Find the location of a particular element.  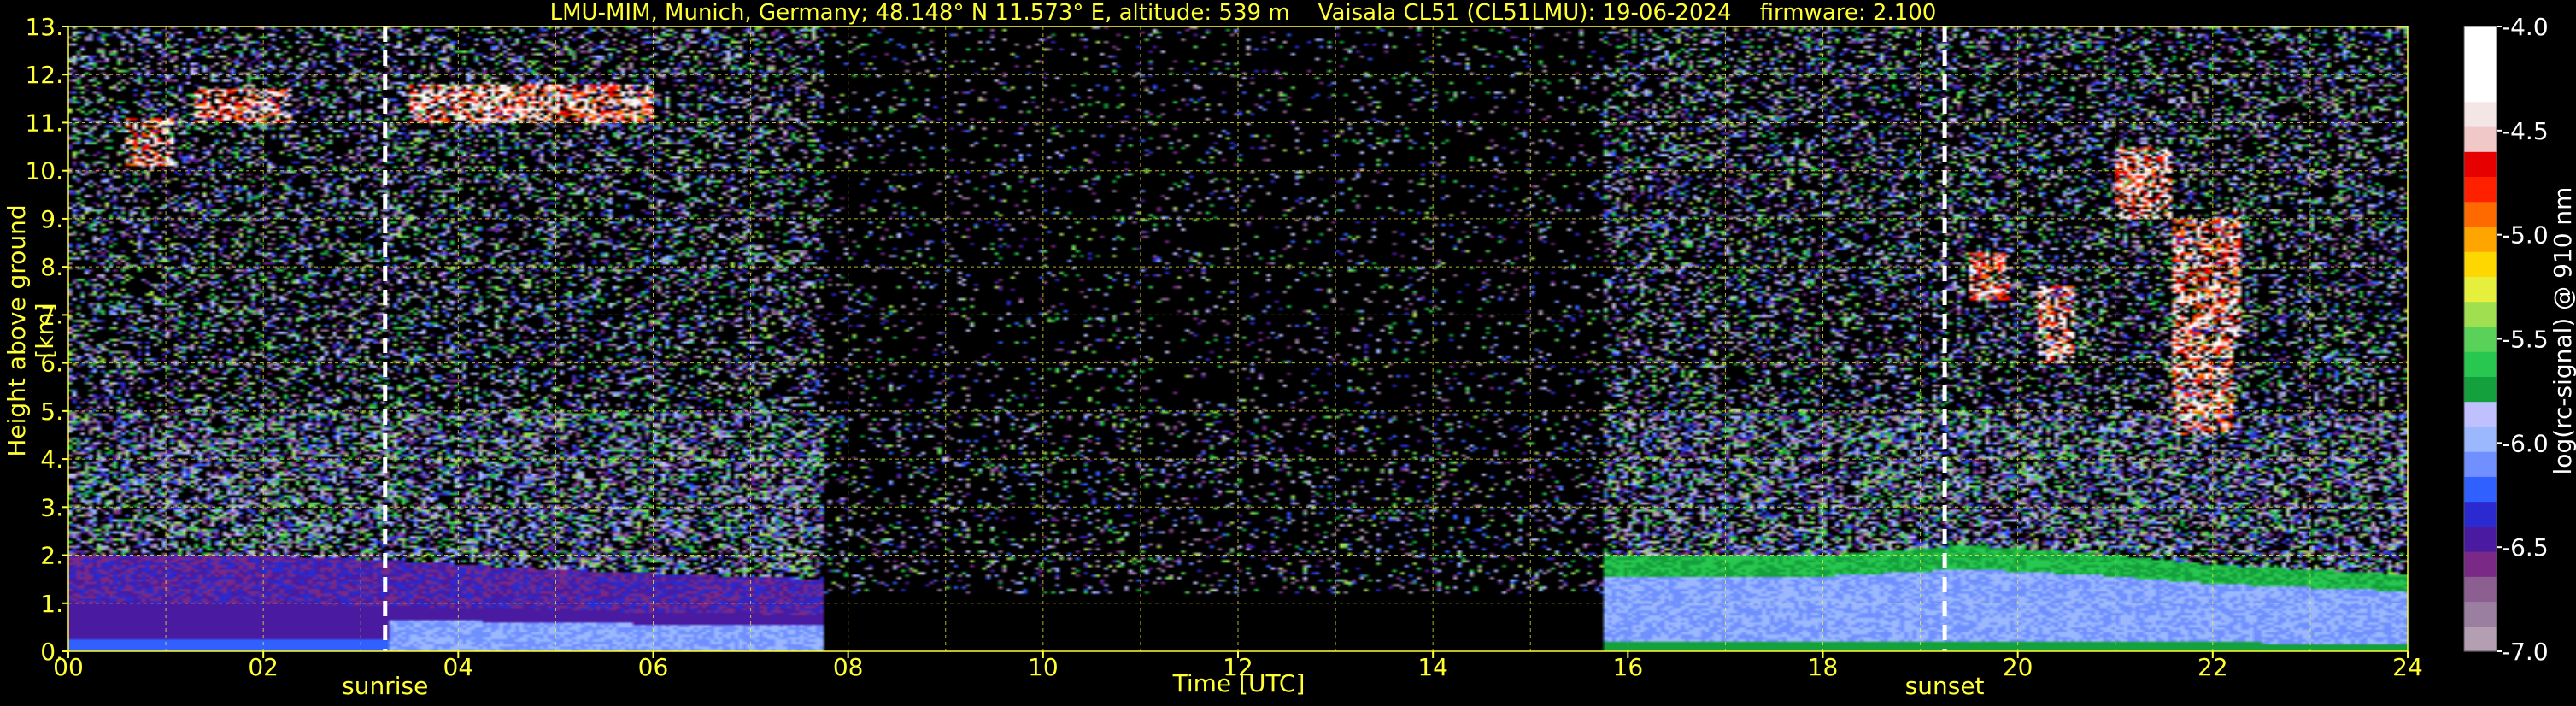

x-tick-label: 20 is located at coordinates (2018, 667).